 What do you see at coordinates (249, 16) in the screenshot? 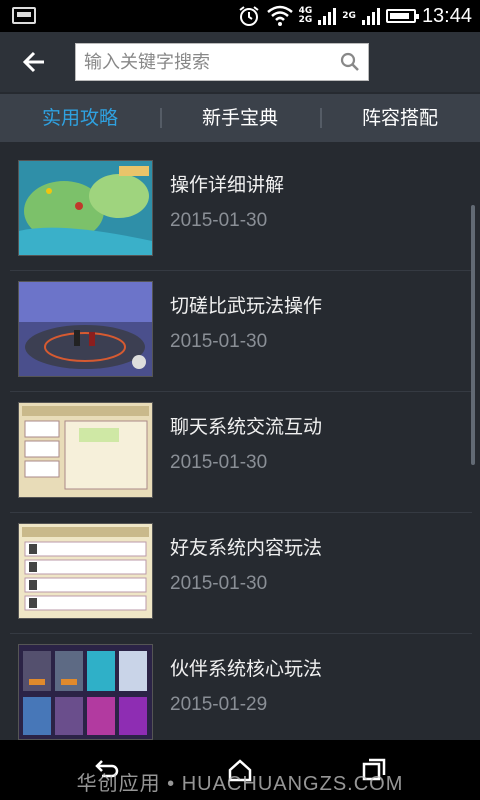
I see `alarm-icon` at bounding box center [249, 16].